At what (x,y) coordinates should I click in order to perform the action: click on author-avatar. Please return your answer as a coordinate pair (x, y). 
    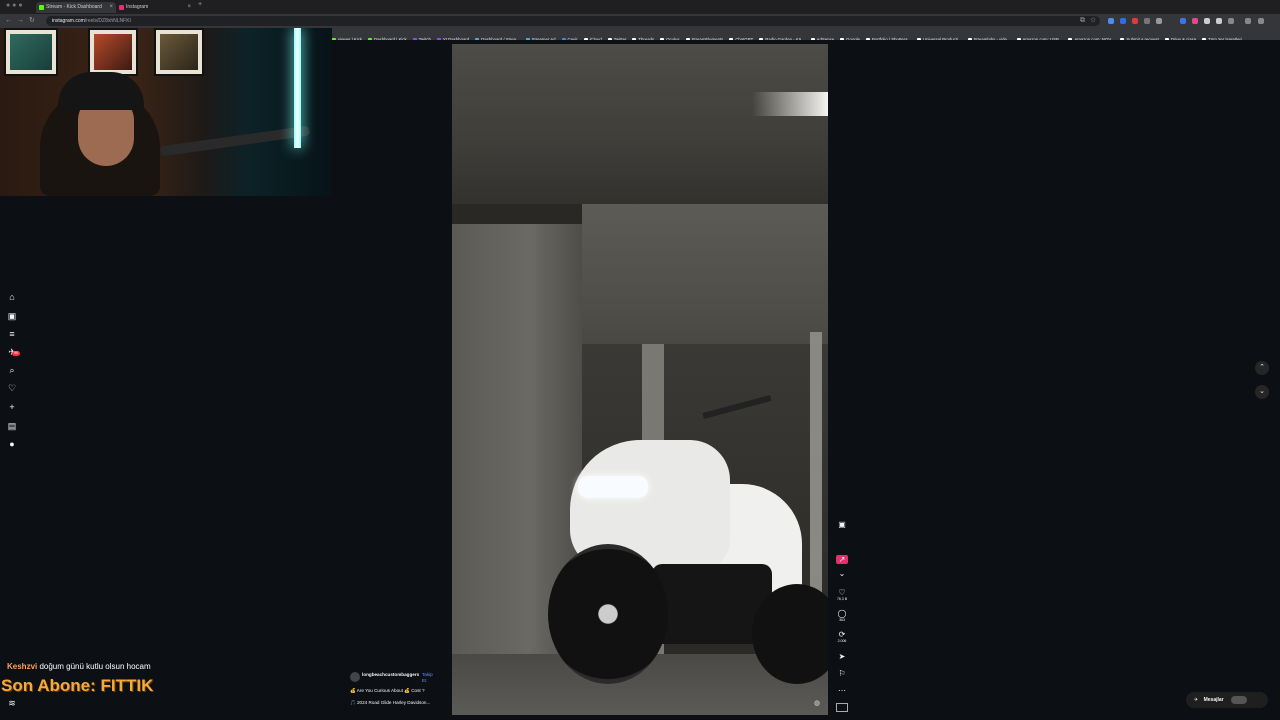
    Looking at the image, I should click on (355, 677).